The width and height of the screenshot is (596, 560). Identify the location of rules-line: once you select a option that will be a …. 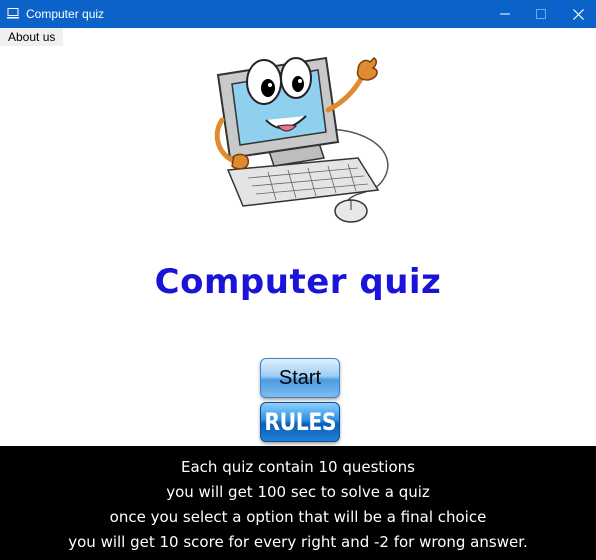
(298, 517).